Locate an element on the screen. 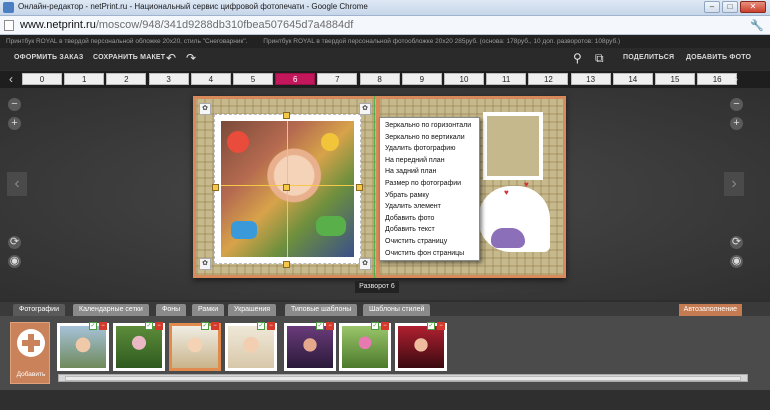  tab-style-templates: Шаблоны стилей is located at coordinates (397, 310).